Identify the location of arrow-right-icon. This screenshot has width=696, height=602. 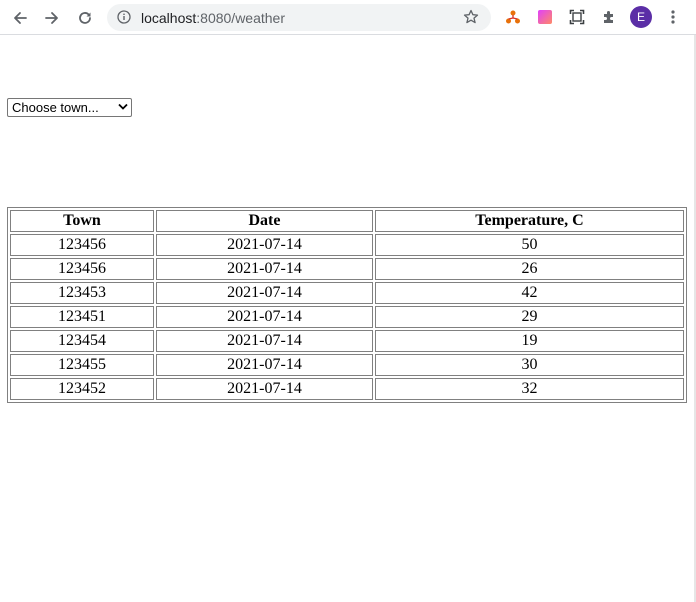
(51, 18).